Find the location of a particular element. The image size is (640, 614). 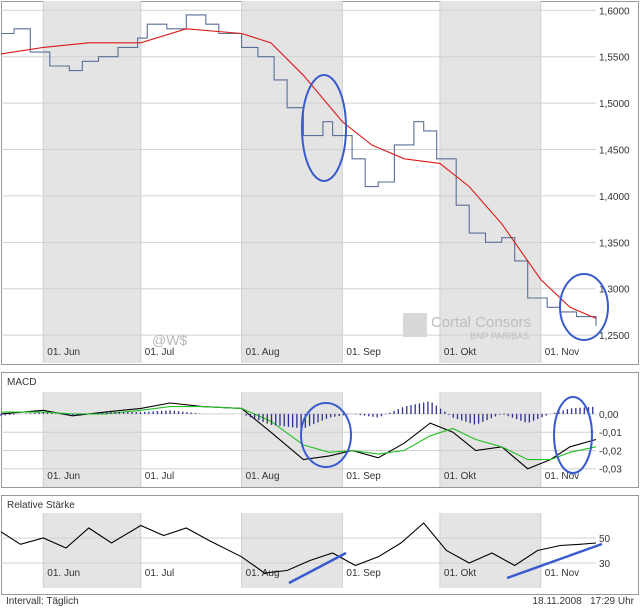

y-tick-label: 1,3500 is located at coordinates (614, 243).